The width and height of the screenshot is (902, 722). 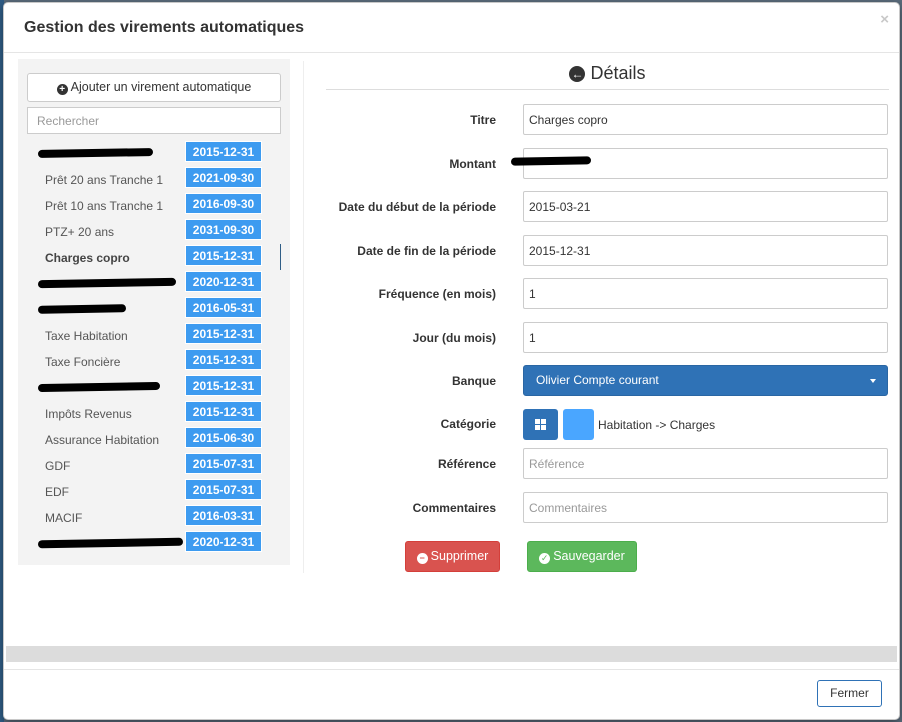 I want to click on list-item: 2020-12-31, so click(x=154, y=543).